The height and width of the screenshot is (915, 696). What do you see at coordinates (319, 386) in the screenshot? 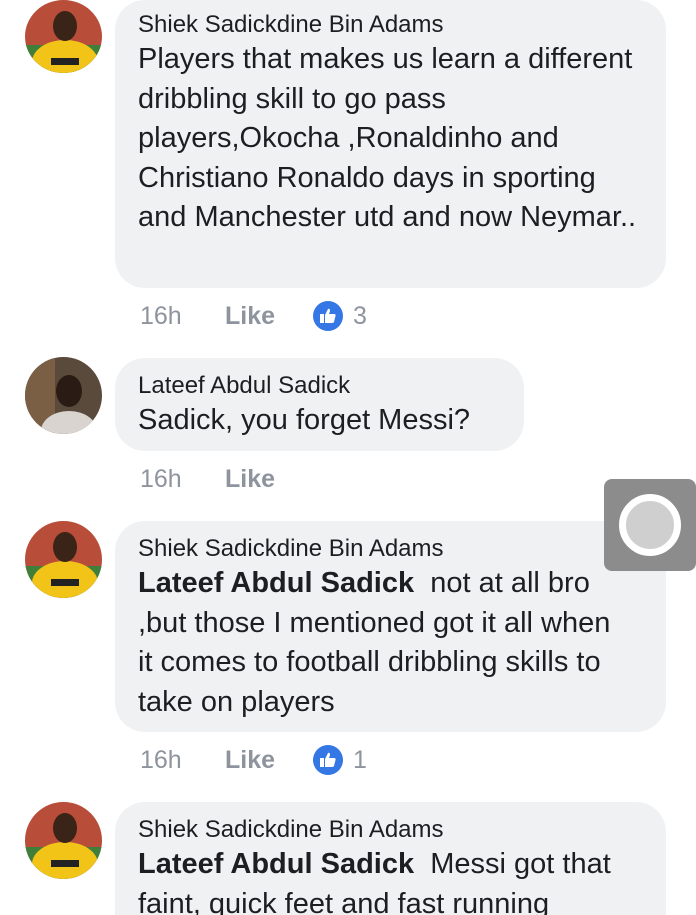
I see `comment-author: Lateef Abdul Sadick` at bounding box center [319, 386].